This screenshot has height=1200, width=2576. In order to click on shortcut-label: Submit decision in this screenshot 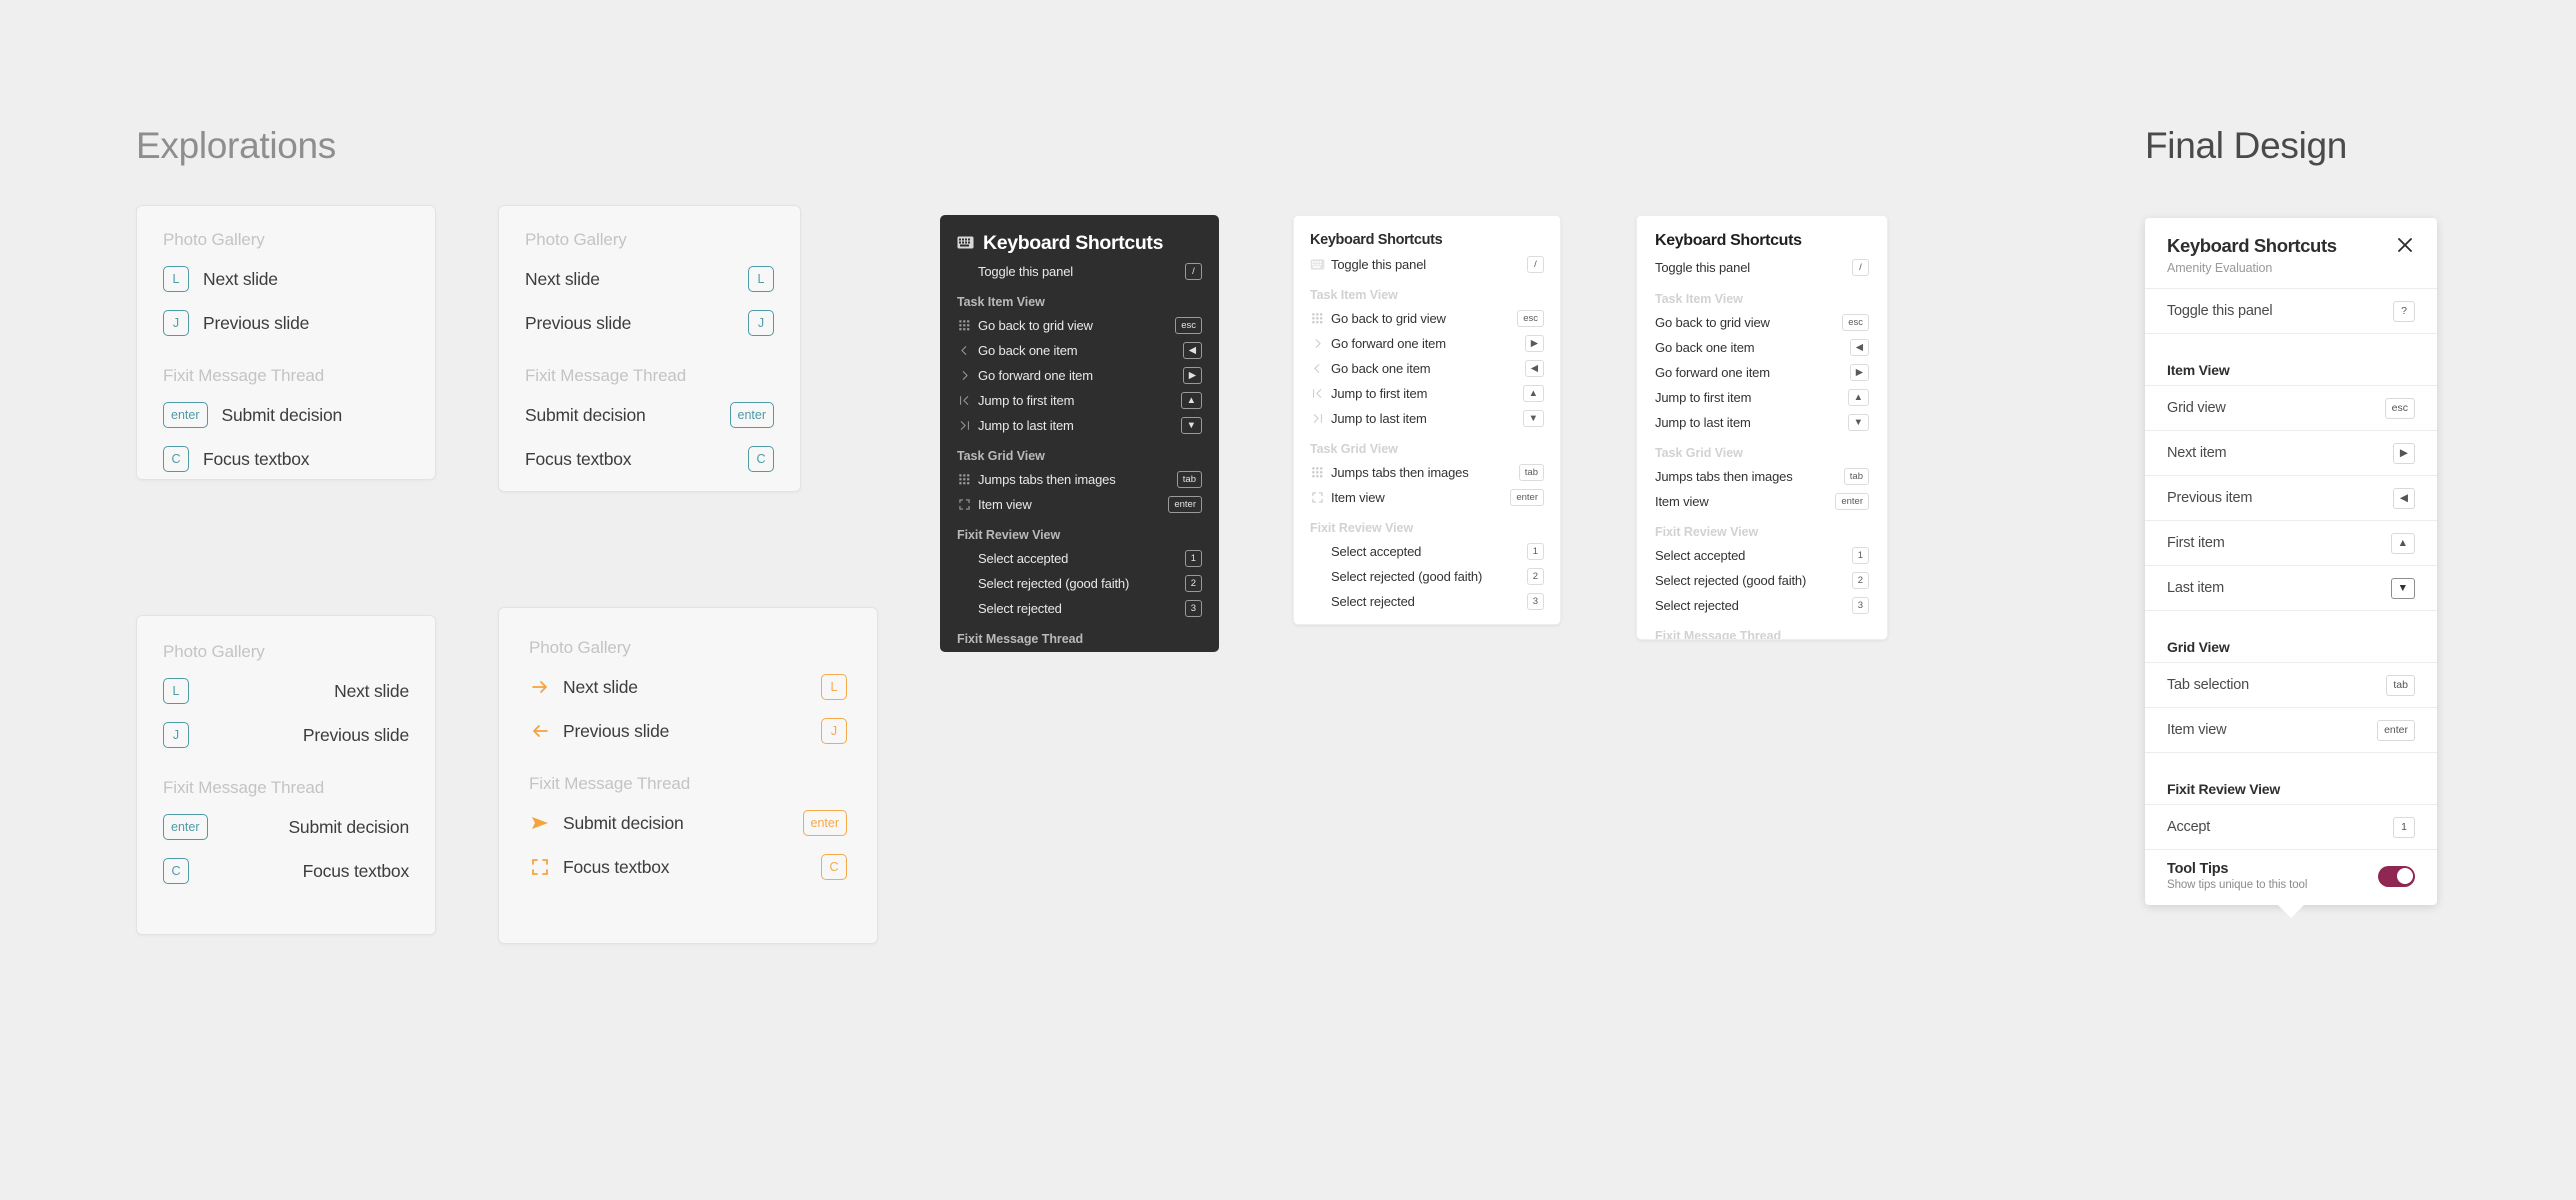, I will do `click(348, 826)`.